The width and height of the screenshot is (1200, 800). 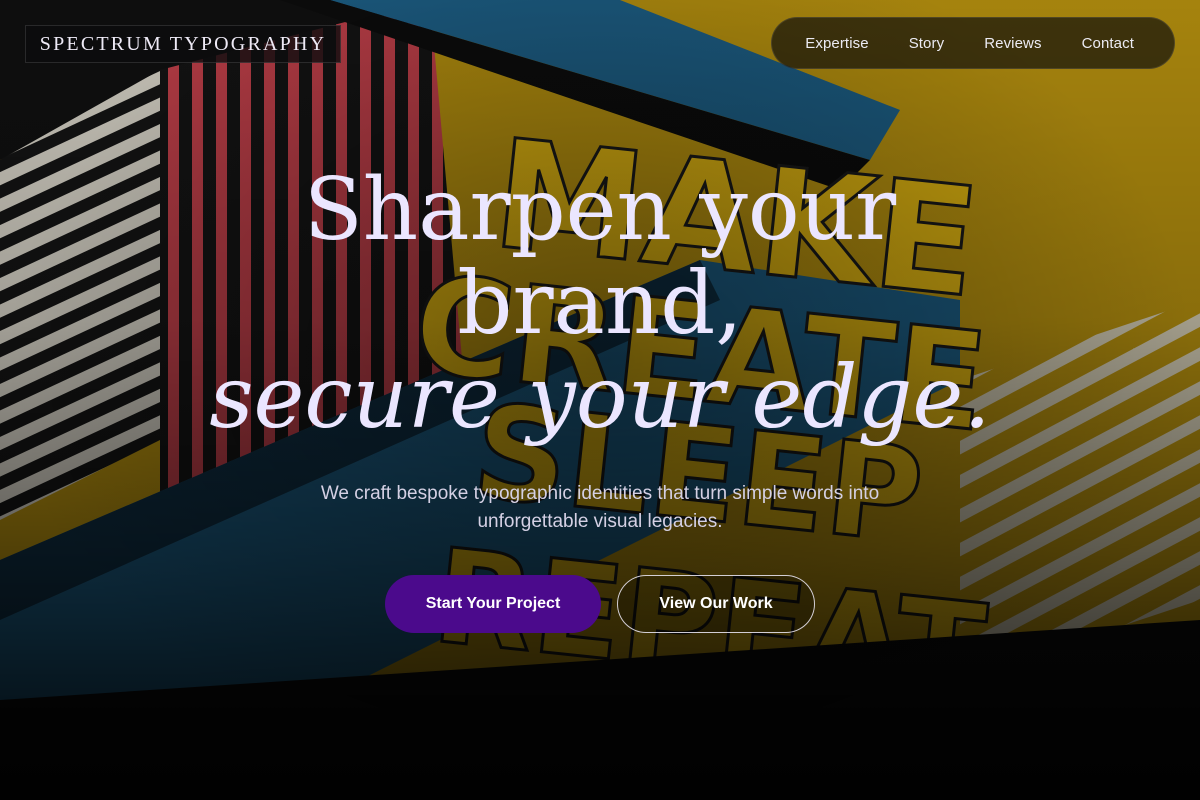 I want to click on nav-link-expertise: Expertise, so click(x=836, y=43).